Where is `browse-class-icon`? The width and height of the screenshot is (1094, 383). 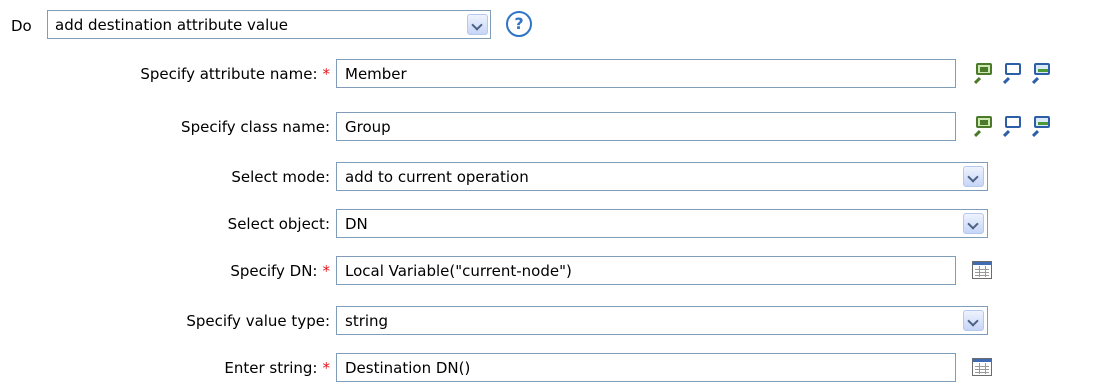
browse-class-icon is located at coordinates (984, 127).